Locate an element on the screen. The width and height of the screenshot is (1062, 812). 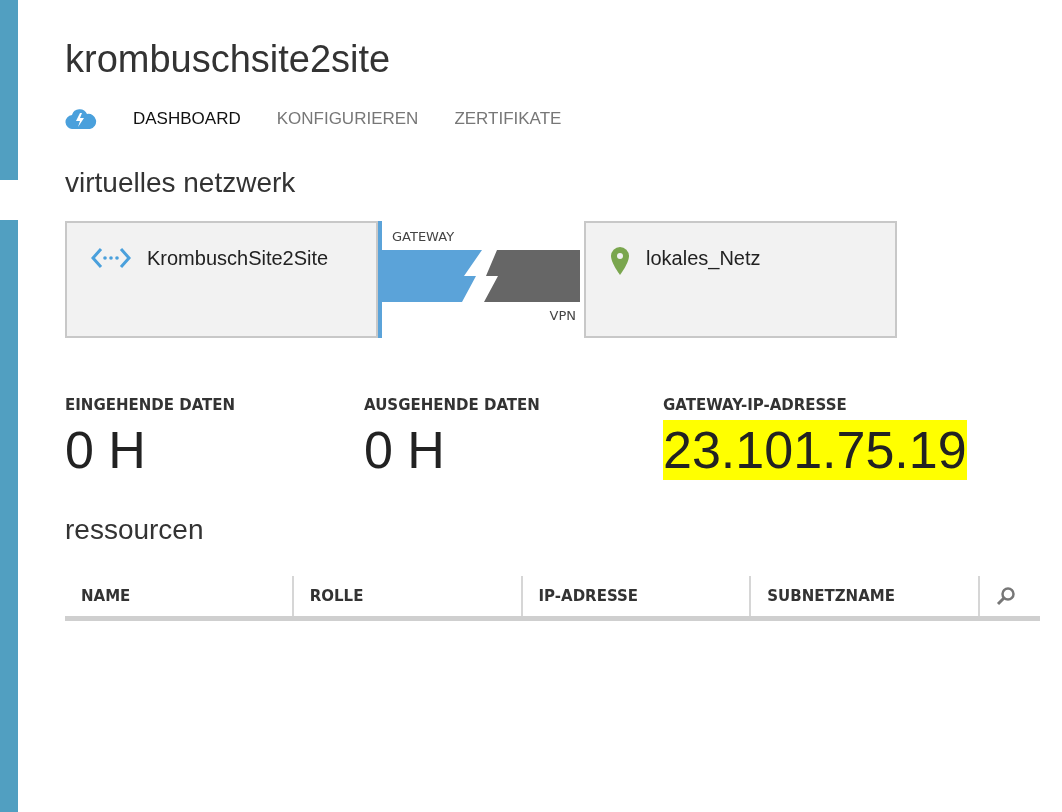
stat-label: GATEWAY-IP-ADRESSE is located at coordinates (755, 405).